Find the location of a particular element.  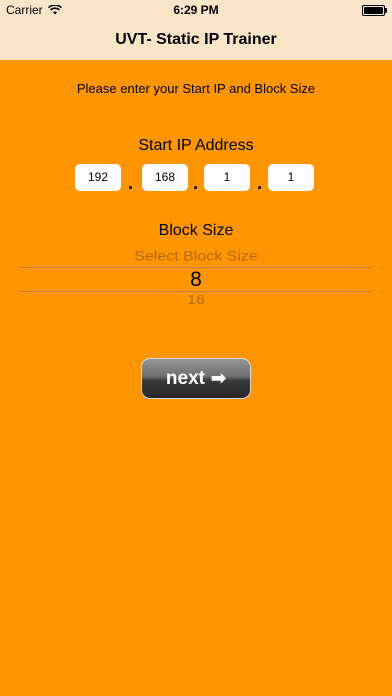

navigation-bar: UVT- Static IP Trainer is located at coordinates (196, 40).